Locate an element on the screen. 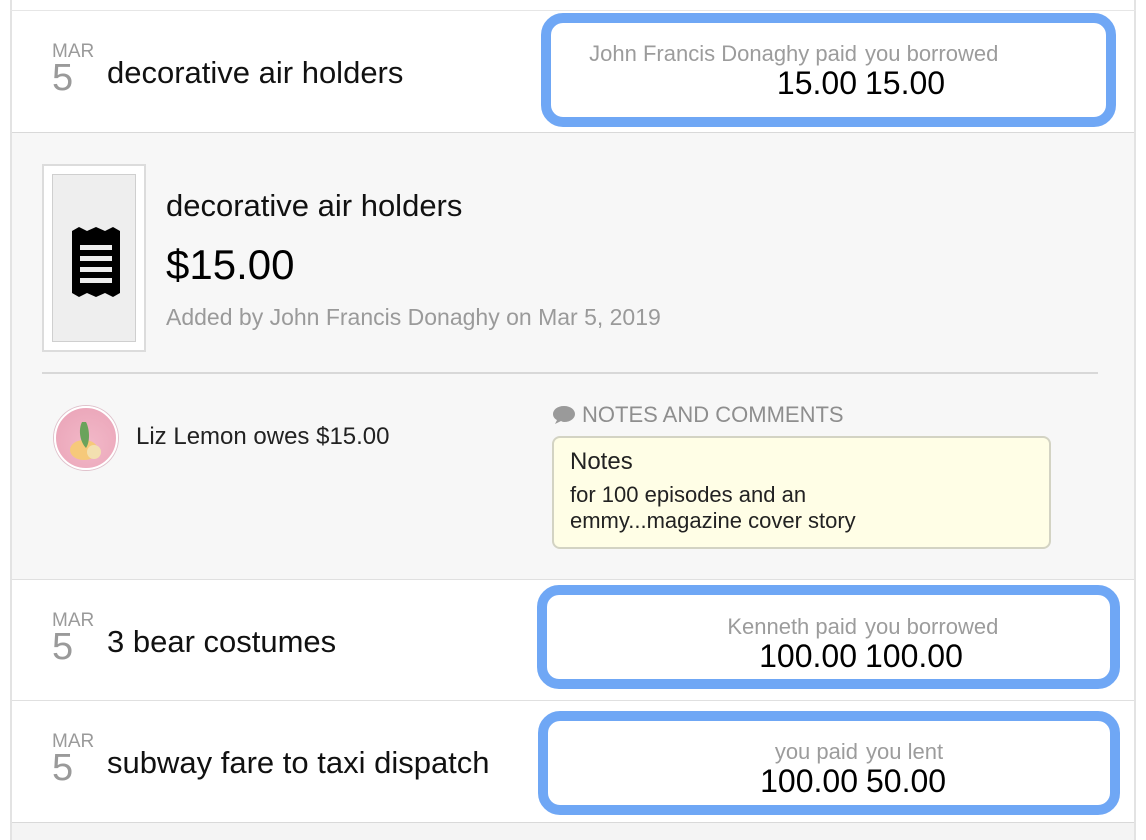 This screenshot has width=1146, height=840. share-column: you borrowed 15.00 is located at coordinates (932, 71).